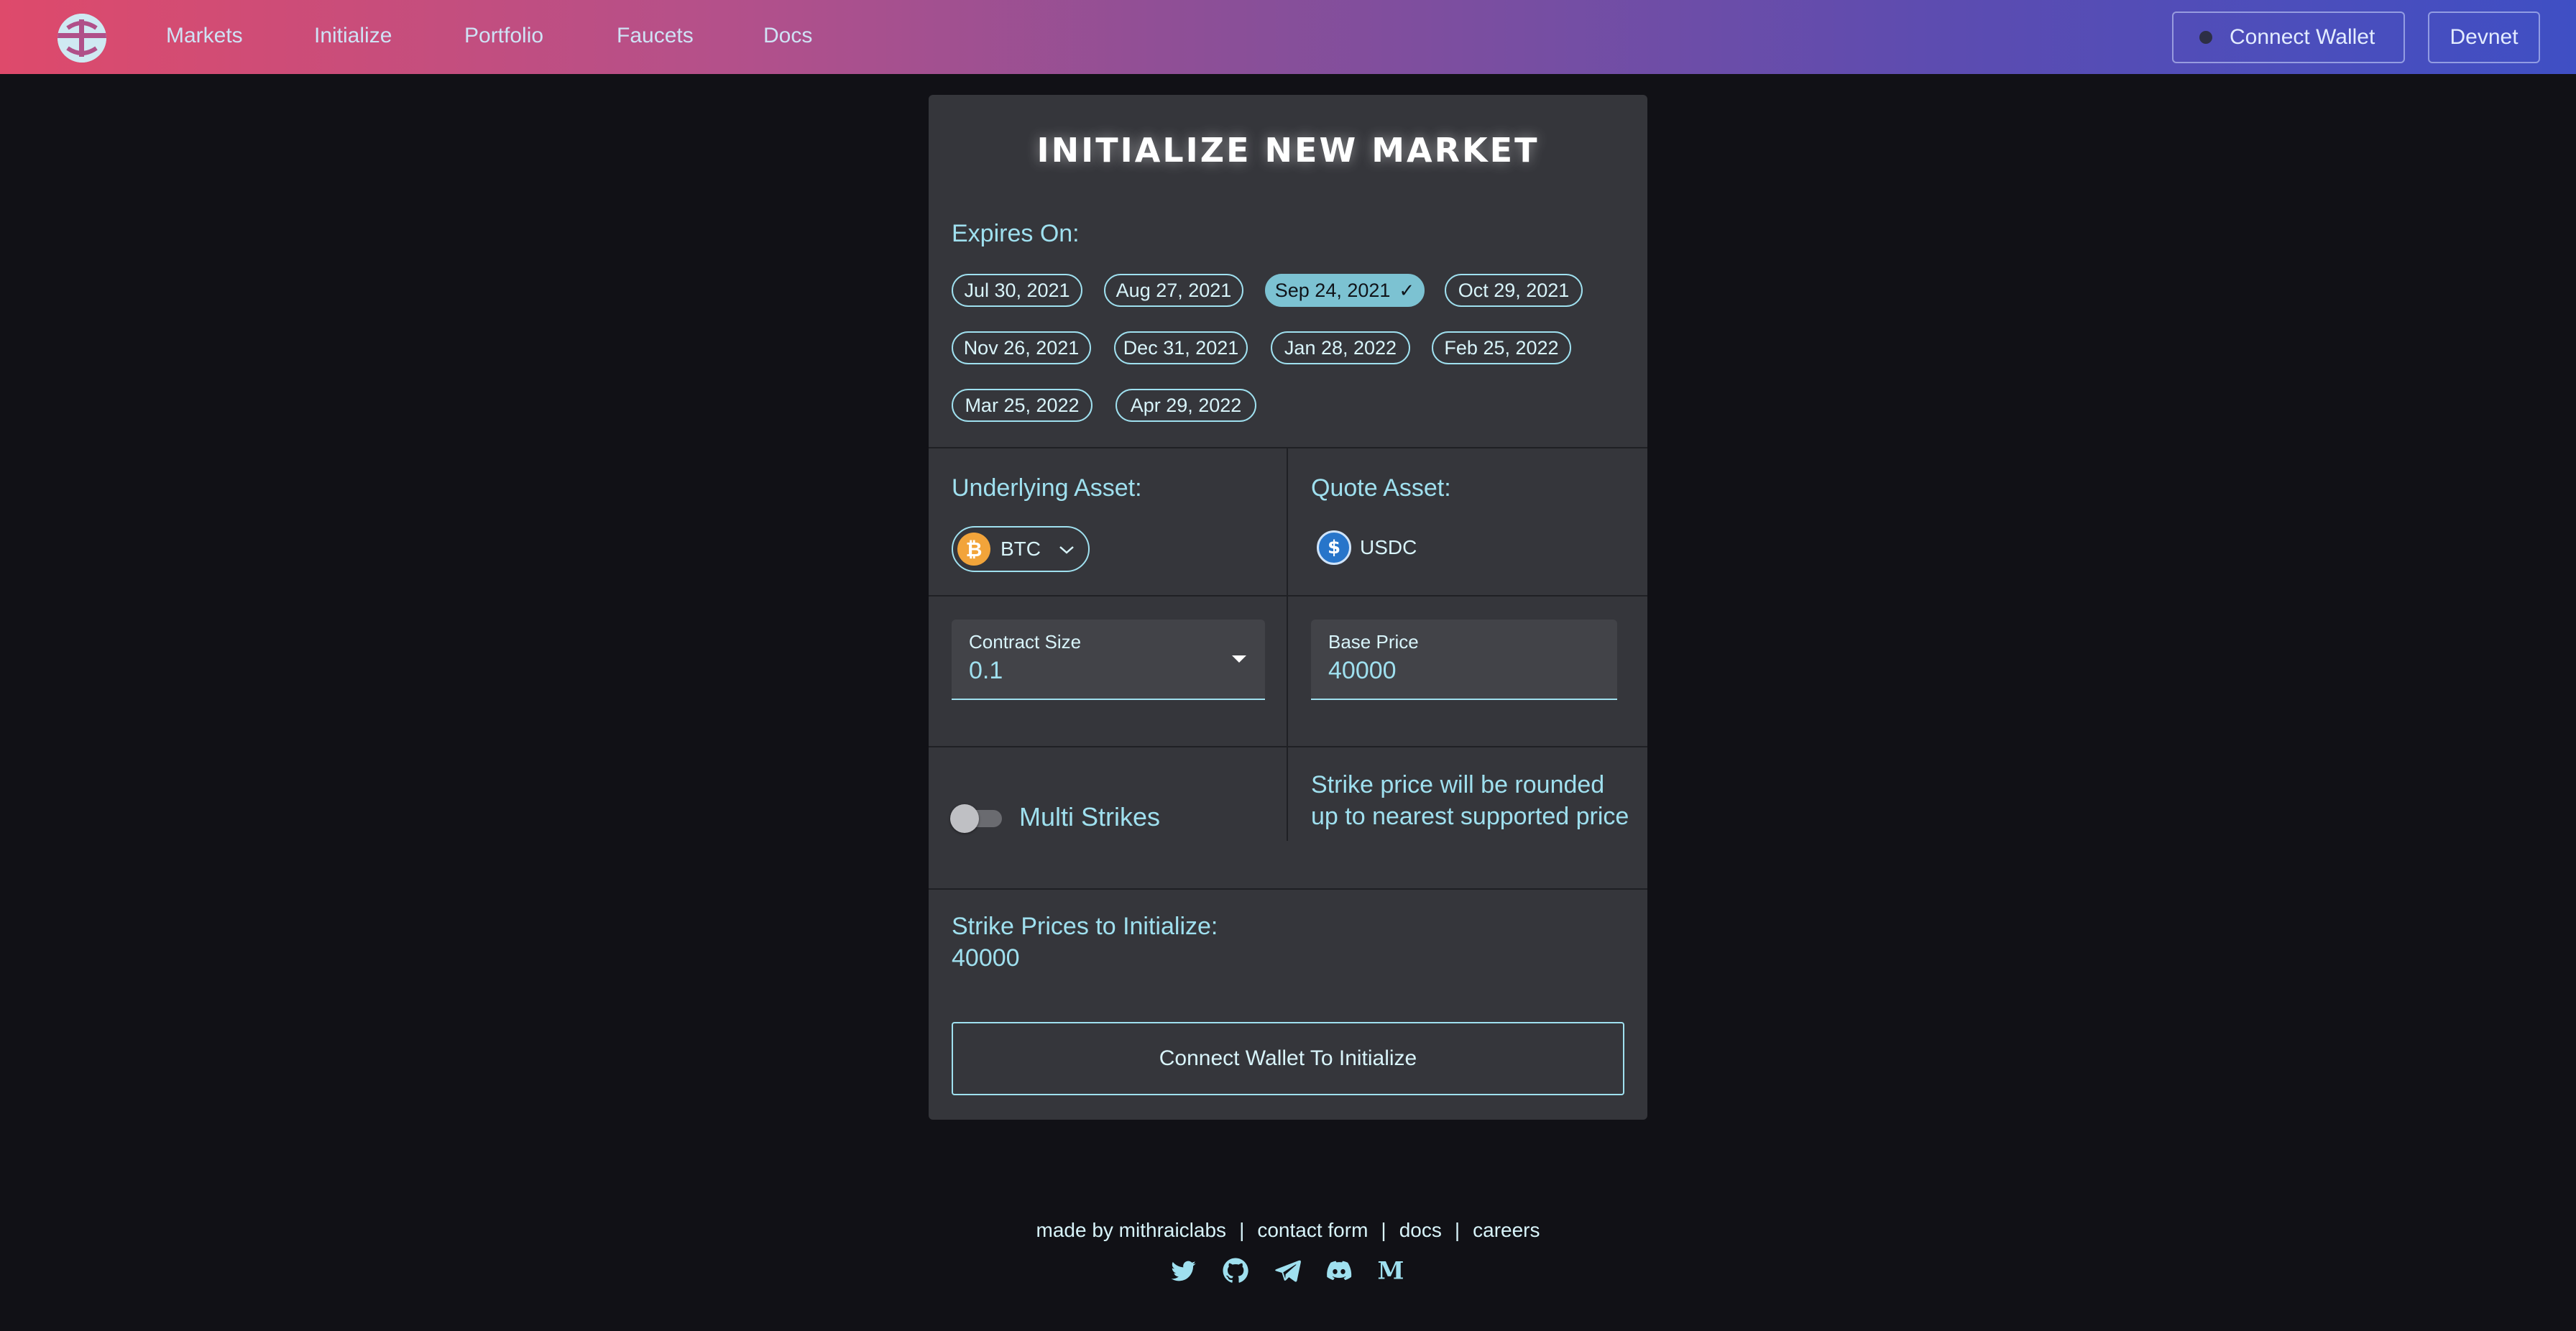  Describe the element at coordinates (2302, 37) in the screenshot. I see `connect-wallet-label: Connect Wallet` at that location.